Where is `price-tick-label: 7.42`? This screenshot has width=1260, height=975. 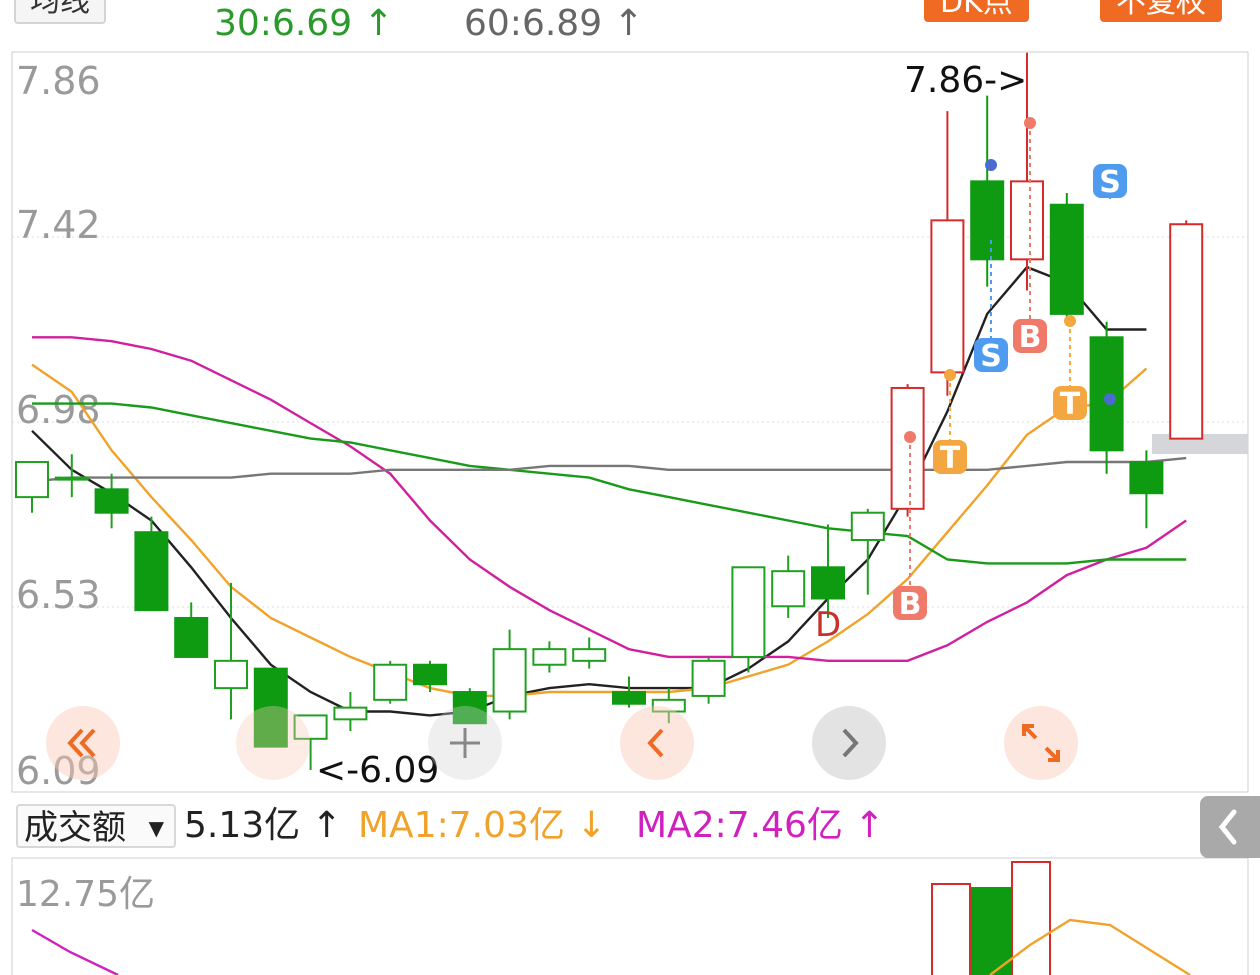 price-tick-label: 7.42 is located at coordinates (58, 225).